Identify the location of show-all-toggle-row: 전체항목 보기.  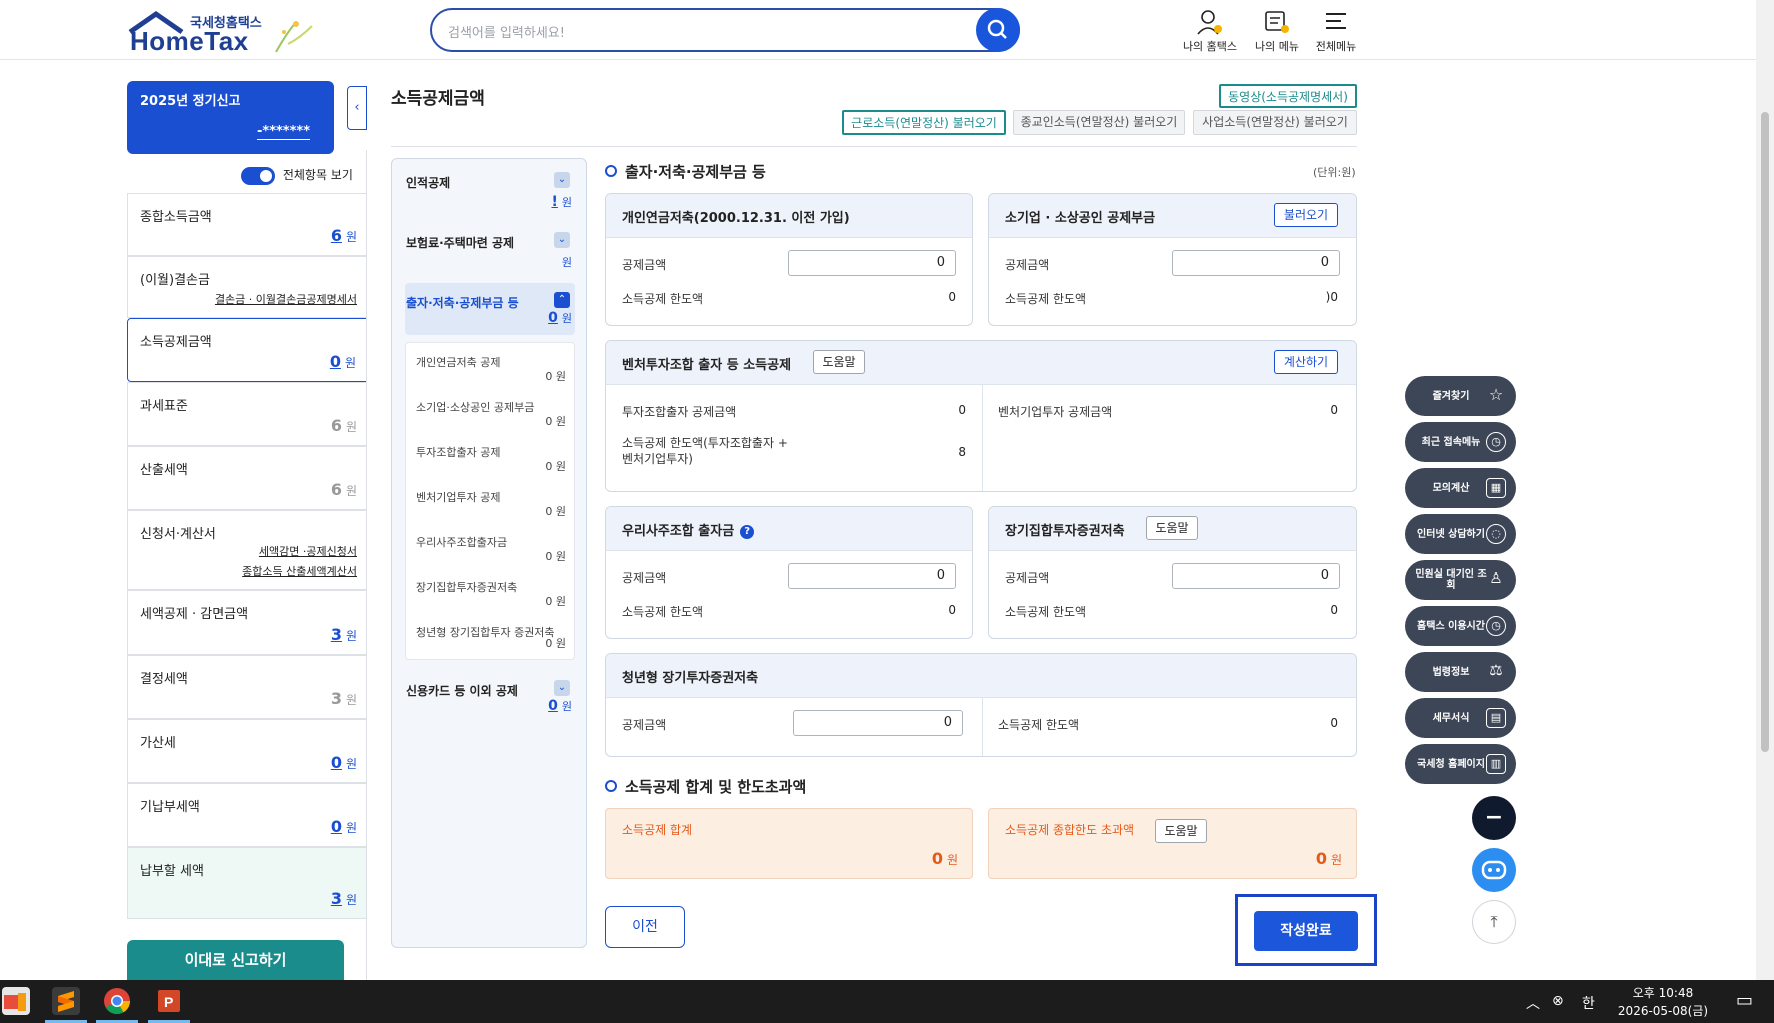
(297, 175).